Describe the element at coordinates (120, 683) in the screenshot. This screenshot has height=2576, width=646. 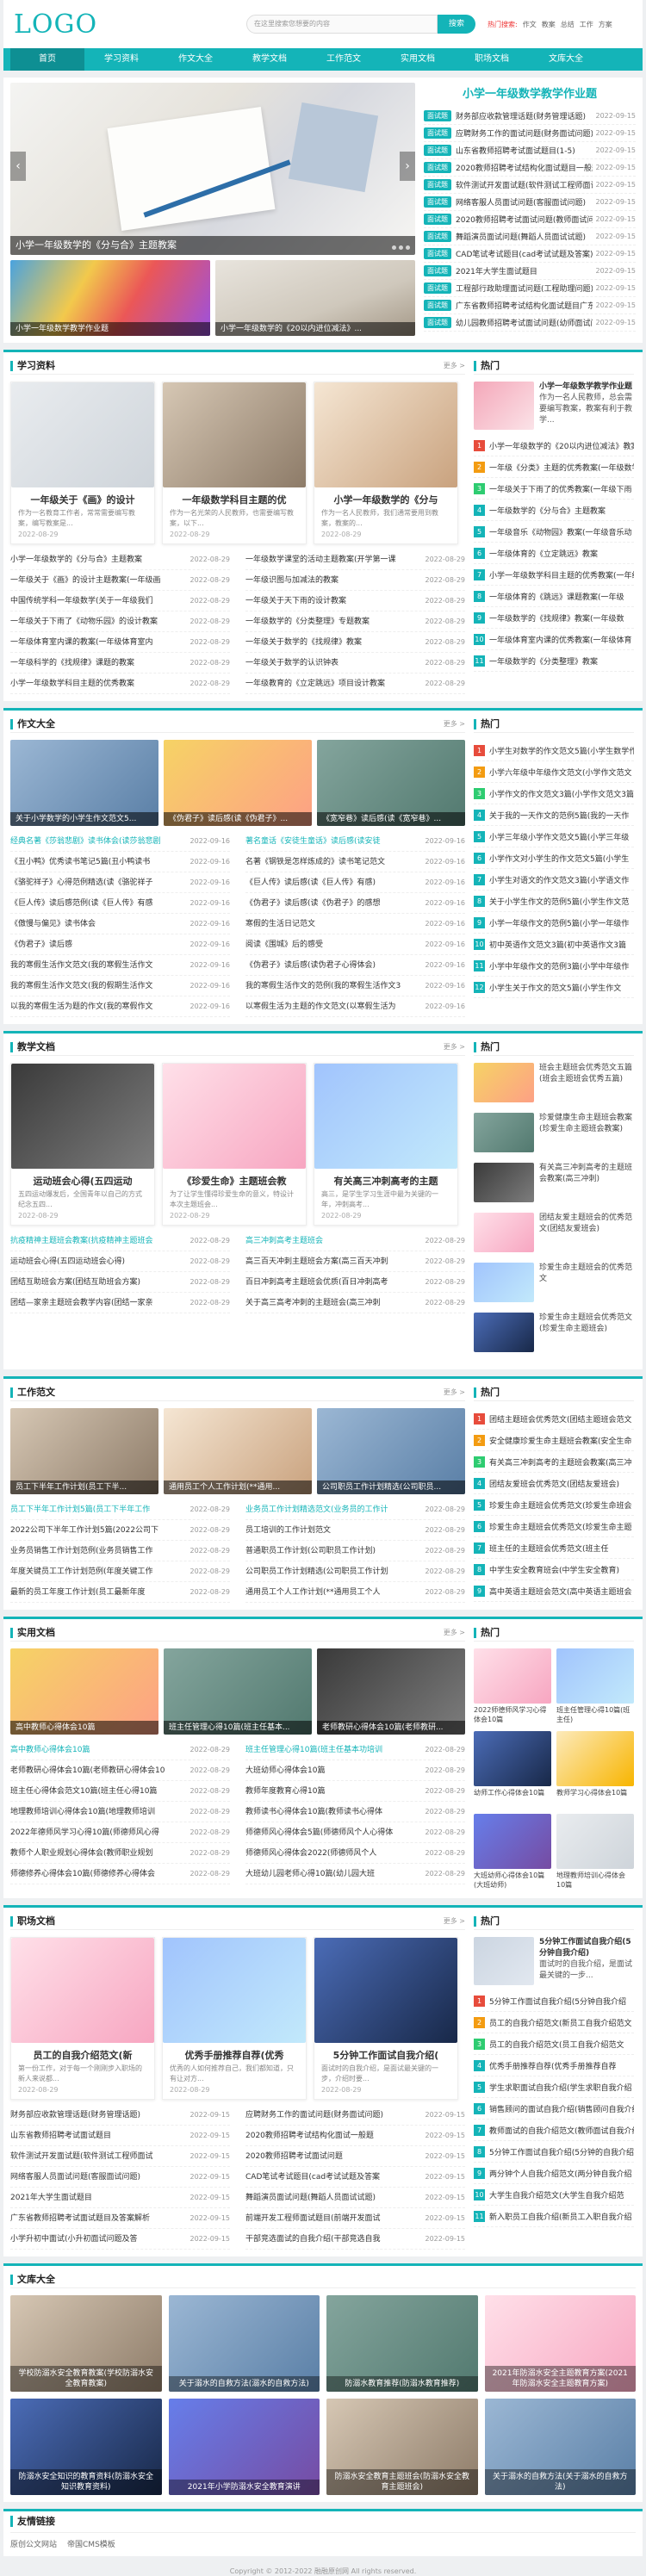
I see `list-item: 小学一年级数学科目主题的优秀教案 2022-08-29` at that location.